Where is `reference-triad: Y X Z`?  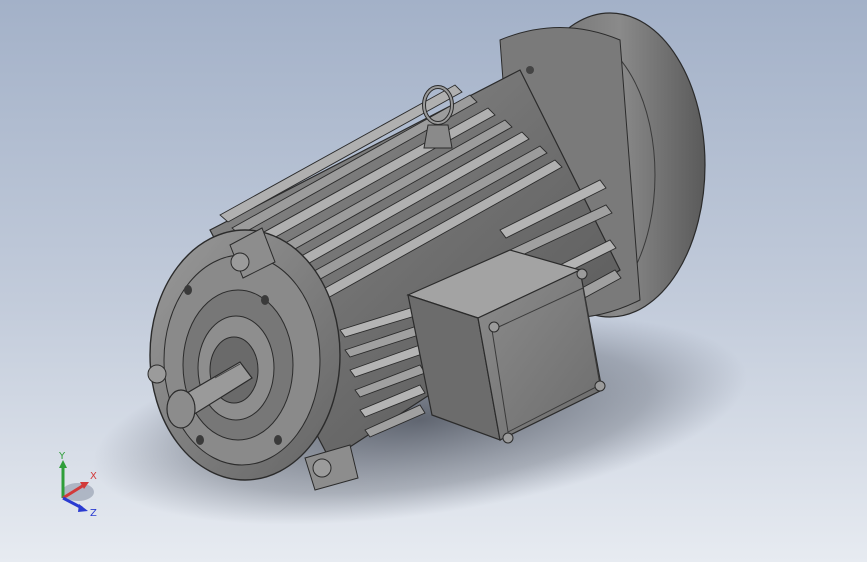
reference-triad: Y X Z is located at coordinates (74, 484).